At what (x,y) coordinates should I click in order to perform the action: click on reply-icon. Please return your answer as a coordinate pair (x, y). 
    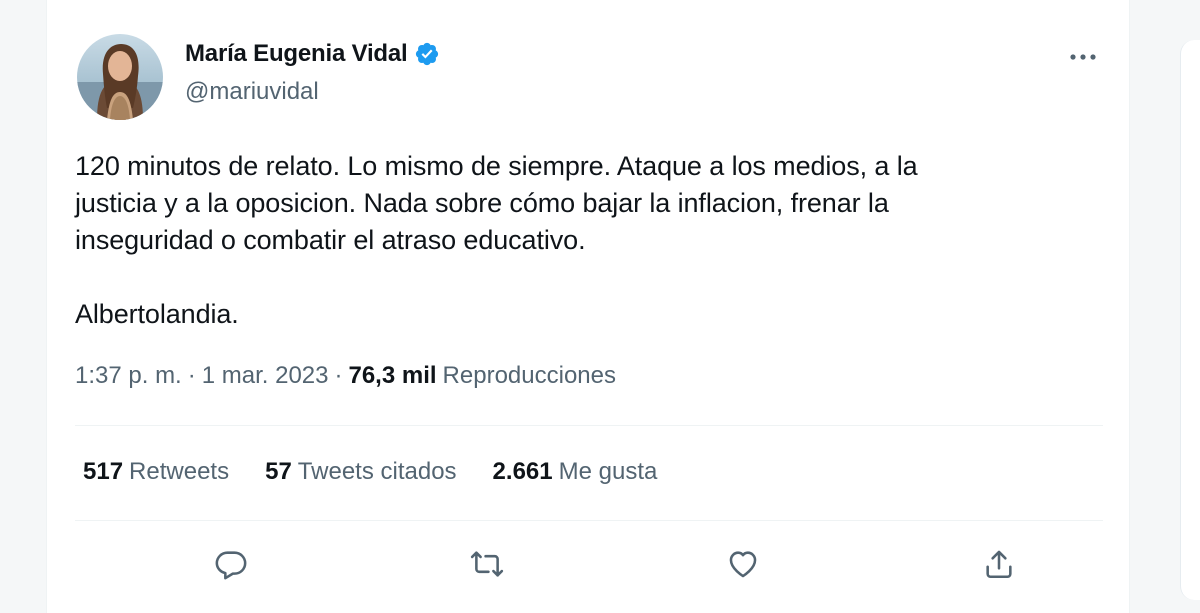
    Looking at the image, I should click on (231, 565).